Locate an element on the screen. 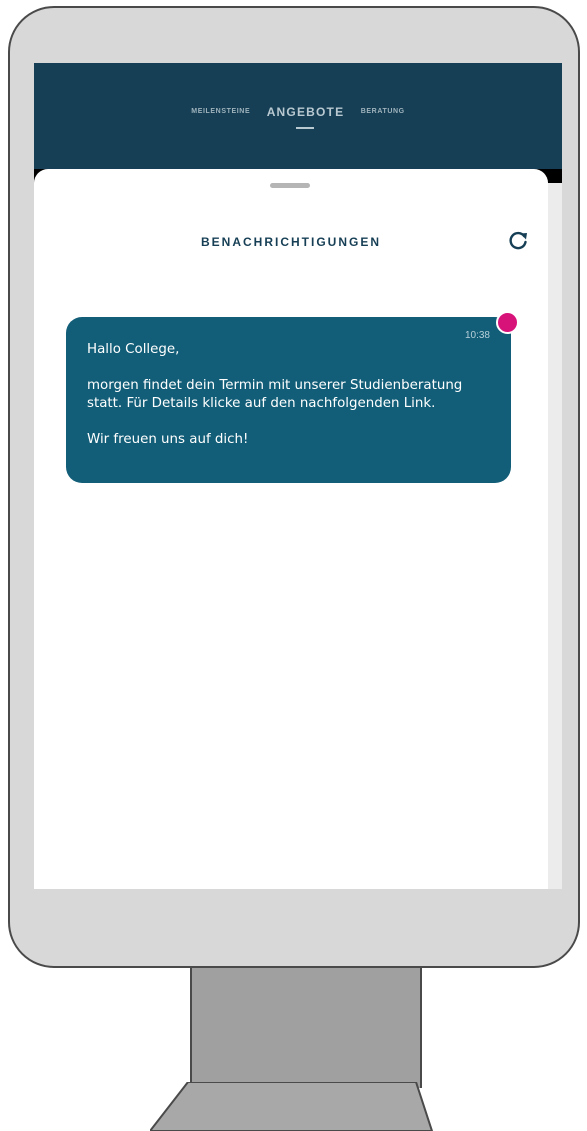 The height and width of the screenshot is (1131, 587). sheet-drag-handle is located at coordinates (290, 185).